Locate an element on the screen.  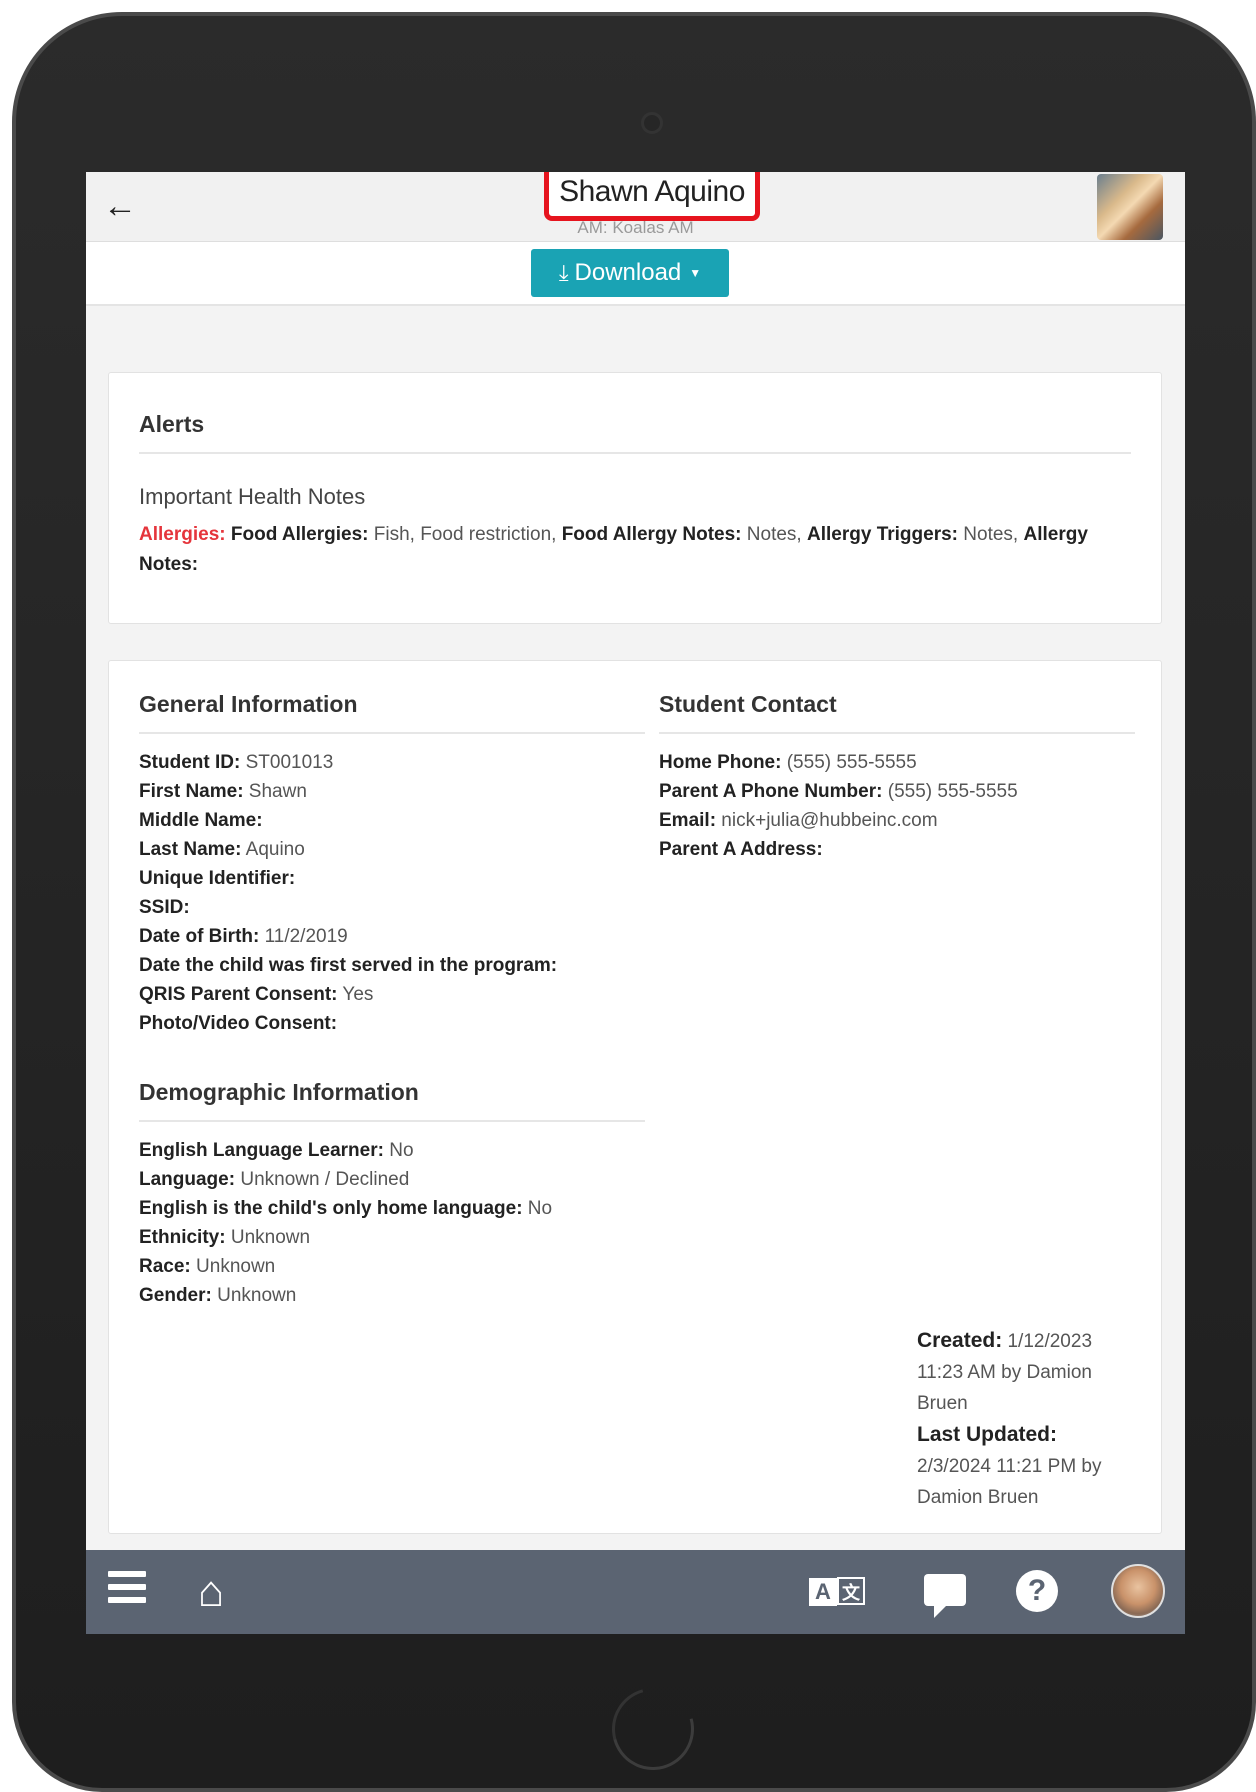
field-row: Home Phone: (555) 555-5555 is located at coordinates (788, 762).